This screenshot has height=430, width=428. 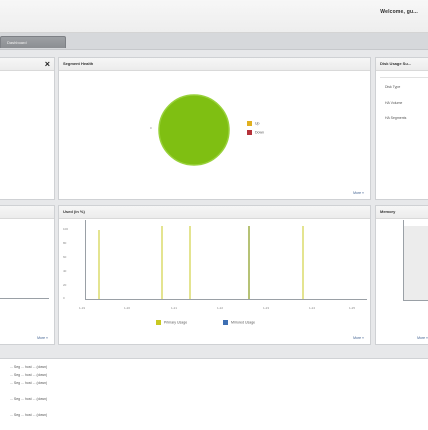 What do you see at coordinates (253, 123) in the screenshot?
I see `legend-item-up: Up` at bounding box center [253, 123].